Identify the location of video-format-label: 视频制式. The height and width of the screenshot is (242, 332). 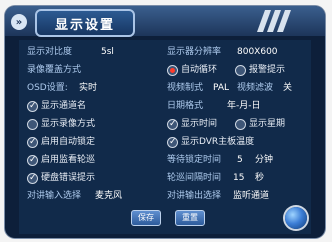
(185, 88).